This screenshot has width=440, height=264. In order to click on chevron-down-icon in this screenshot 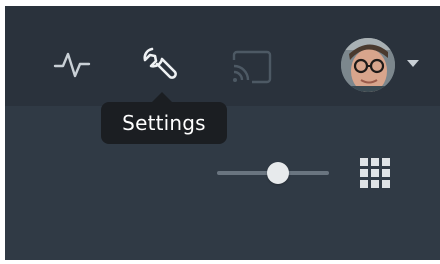, I will do `click(413, 63)`.